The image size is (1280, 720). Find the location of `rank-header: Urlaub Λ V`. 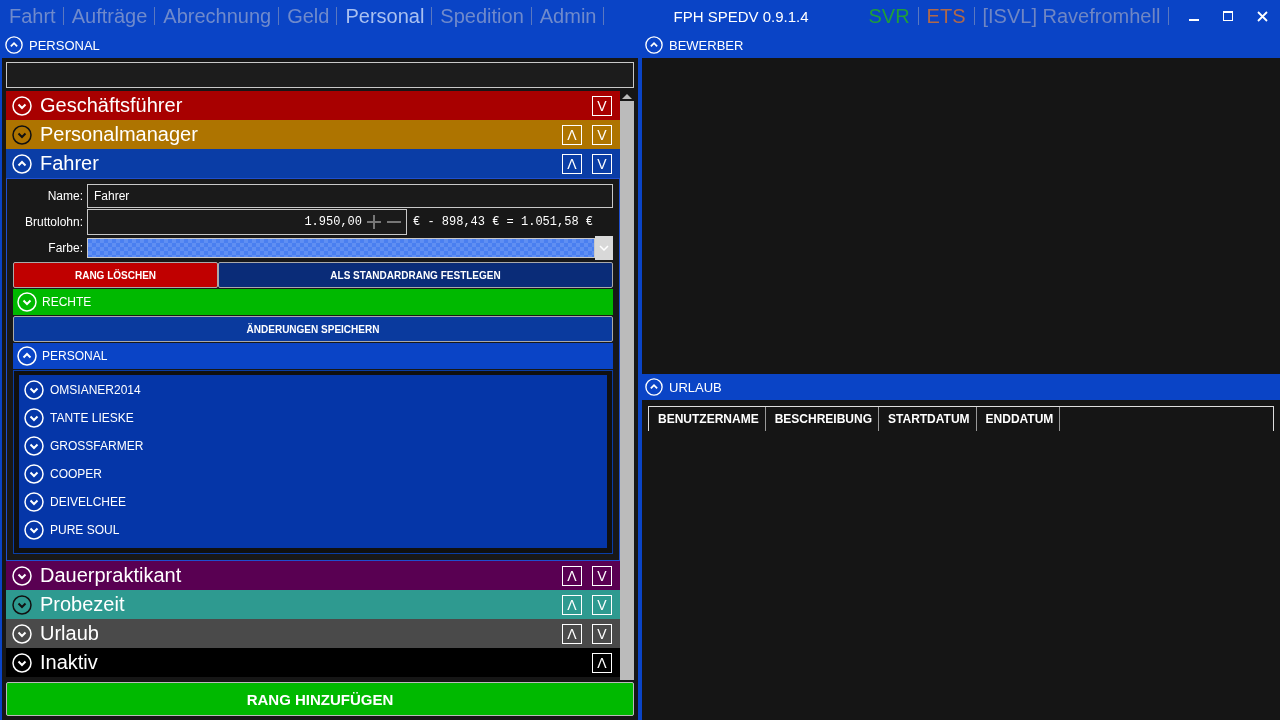

rank-header: Urlaub Λ V is located at coordinates (313, 633).